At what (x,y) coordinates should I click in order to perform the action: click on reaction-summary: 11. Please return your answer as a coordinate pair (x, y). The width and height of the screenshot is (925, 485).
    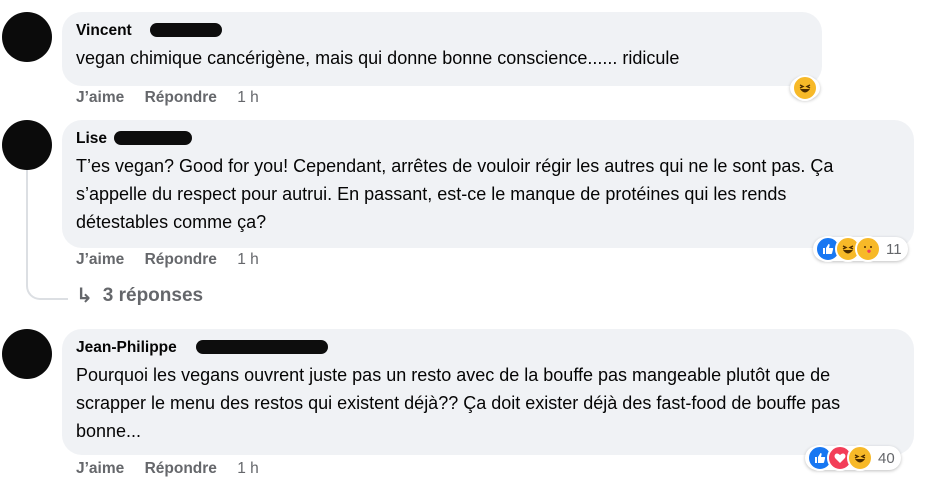
    Looking at the image, I should click on (860, 249).